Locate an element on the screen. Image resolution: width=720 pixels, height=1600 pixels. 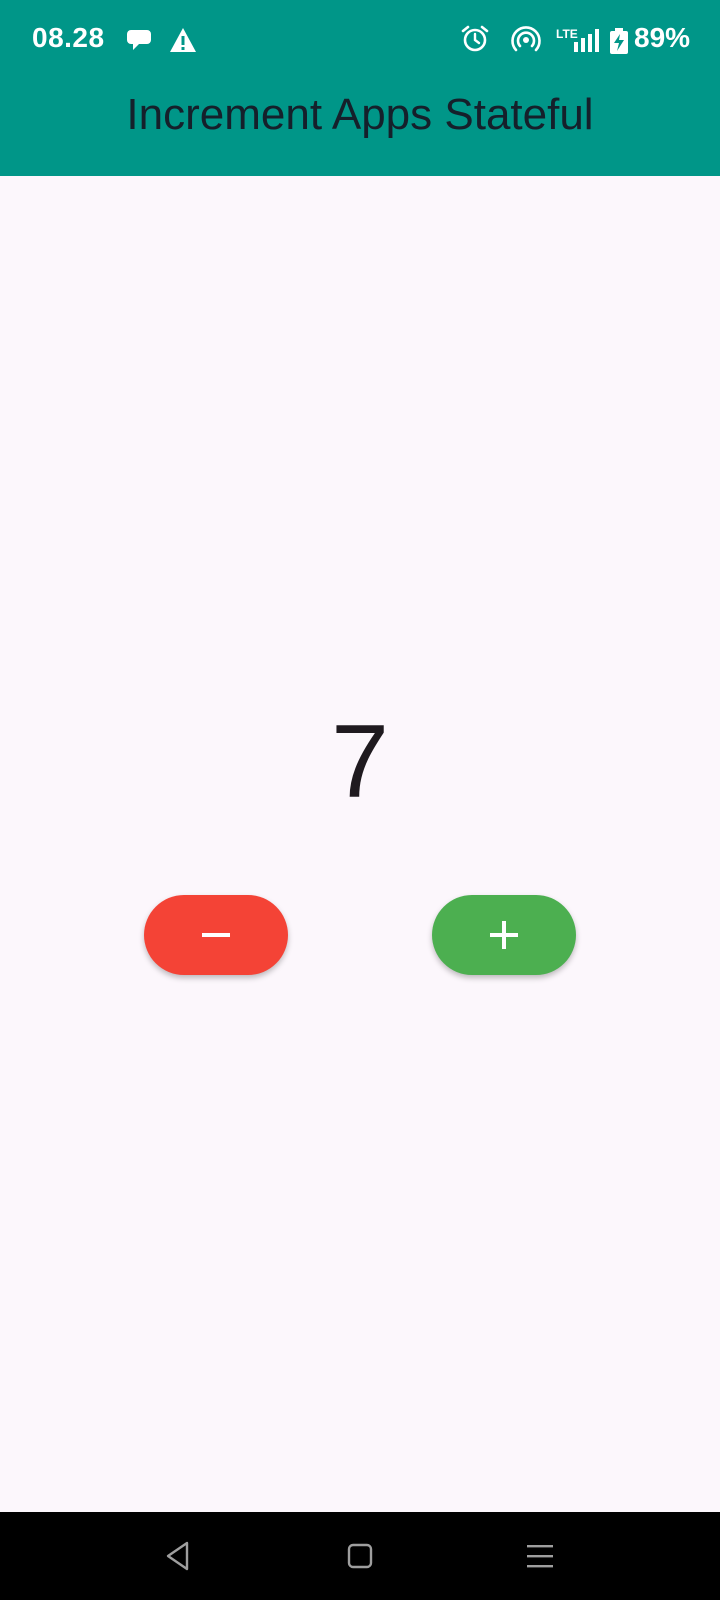
signal-icon is located at coordinates (586, 40).